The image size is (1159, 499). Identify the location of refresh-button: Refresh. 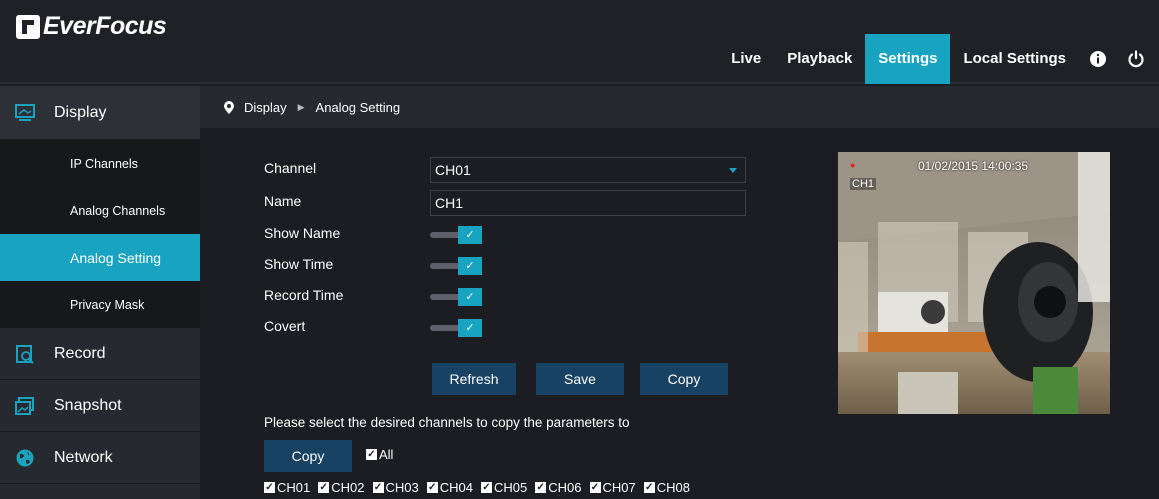
(474, 379).